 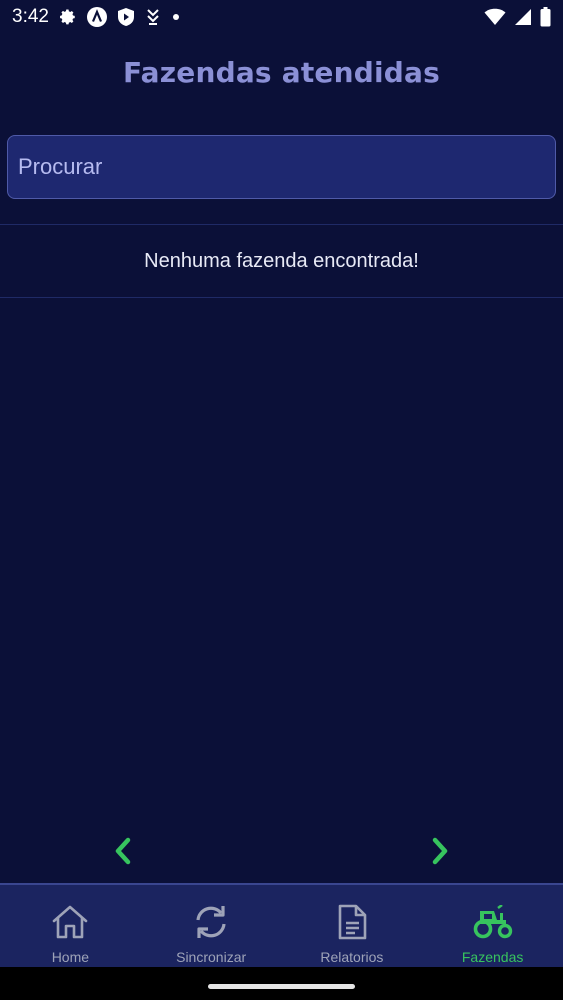 I want to click on page-title: Fazendas atendidas, so click(x=281, y=72).